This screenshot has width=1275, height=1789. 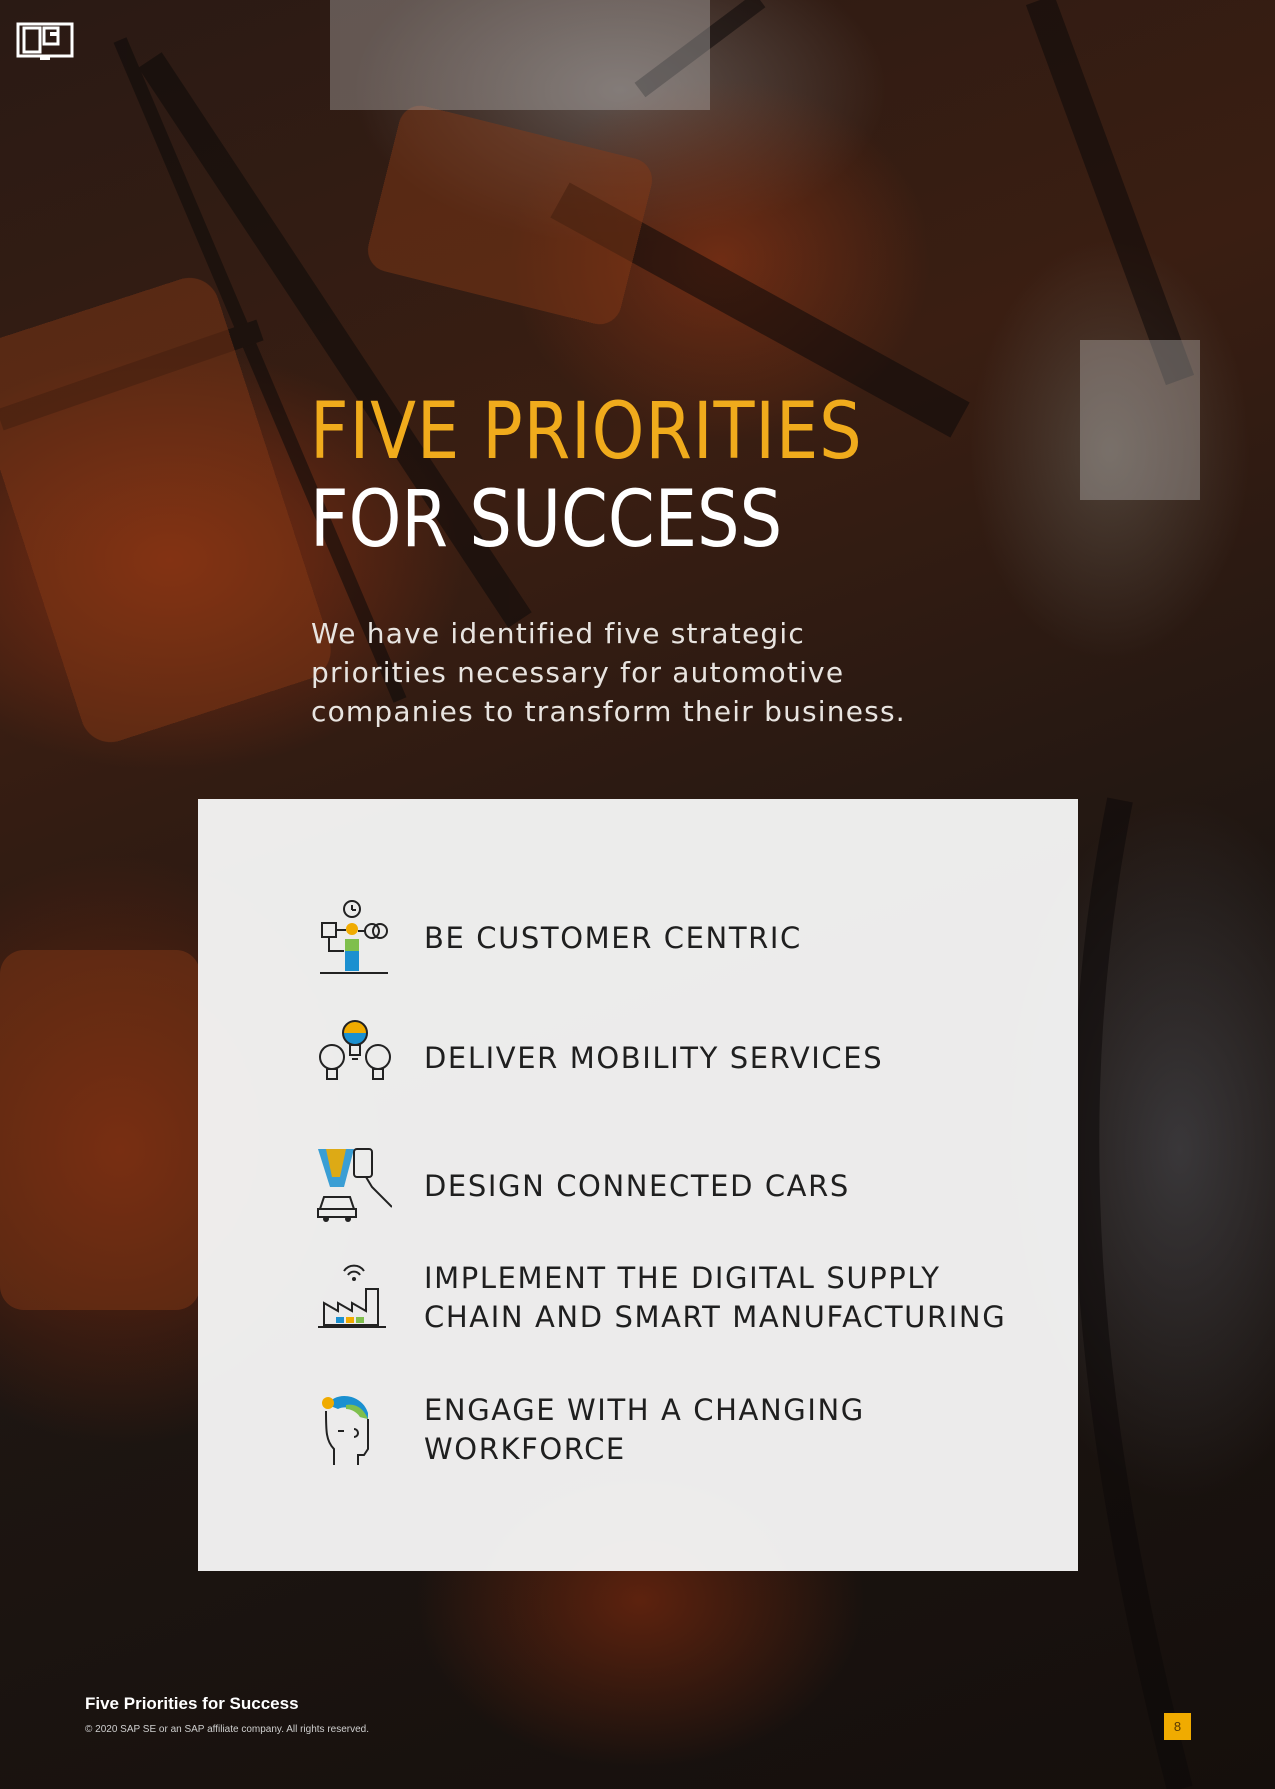 I want to click on footer-title: Five Priorities for Success, so click(x=192, y=1703).